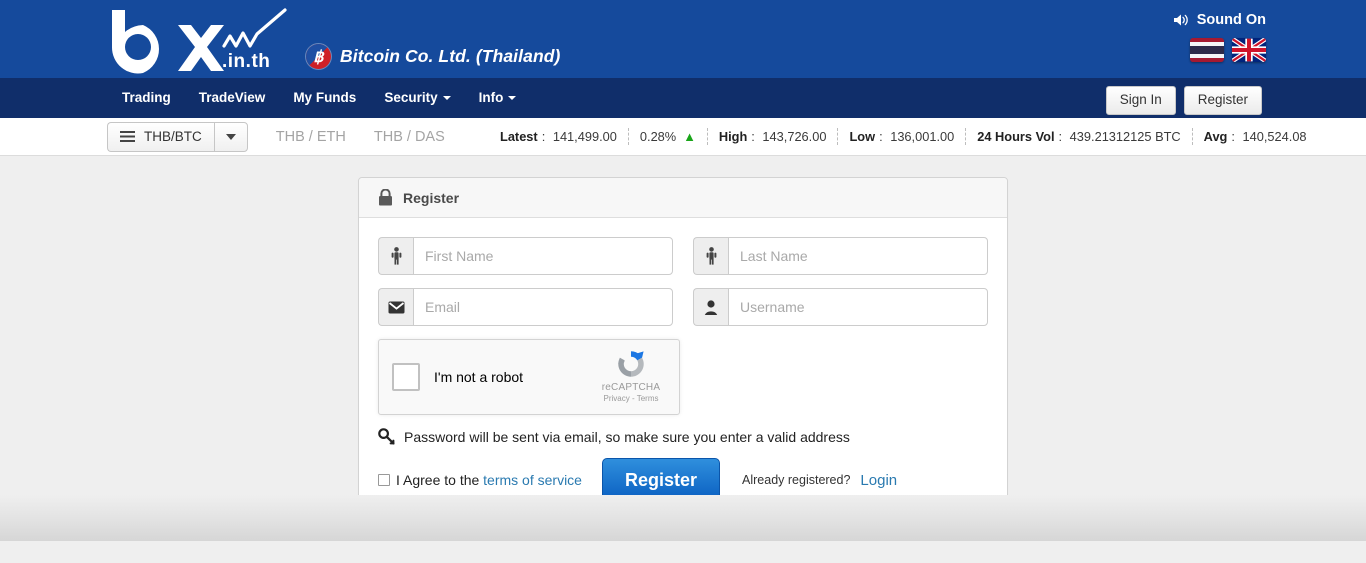 This screenshot has height=563, width=1366. I want to click on nav-item-security: Security, so click(417, 98).